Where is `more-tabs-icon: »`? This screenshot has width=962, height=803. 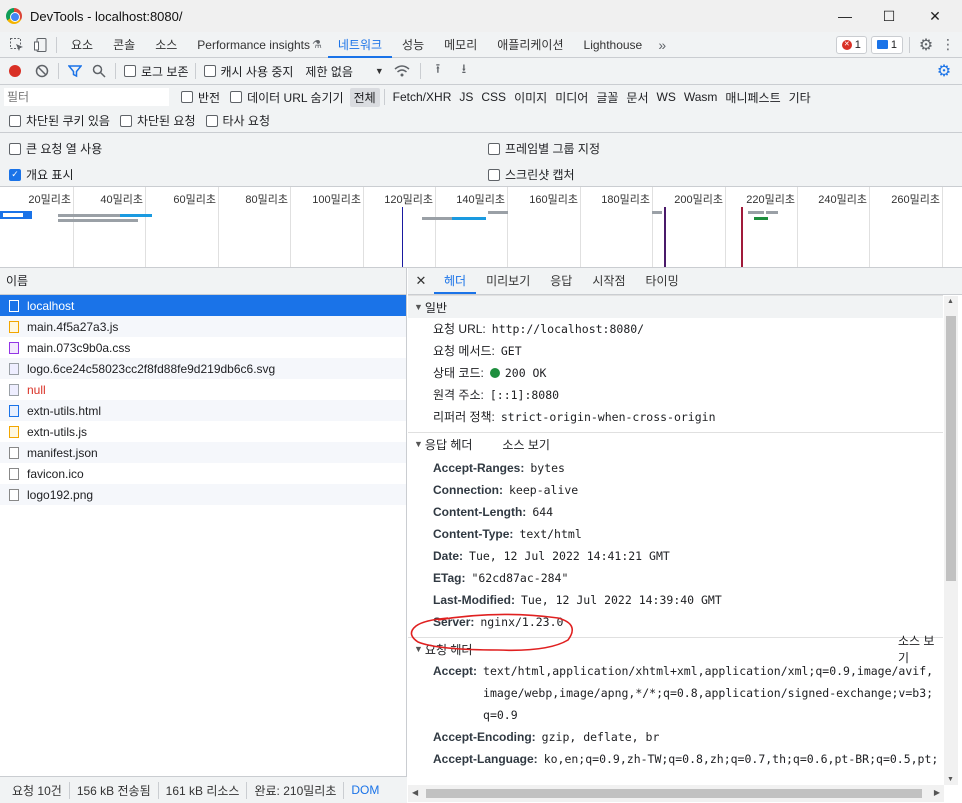 more-tabs-icon: » is located at coordinates (662, 45).